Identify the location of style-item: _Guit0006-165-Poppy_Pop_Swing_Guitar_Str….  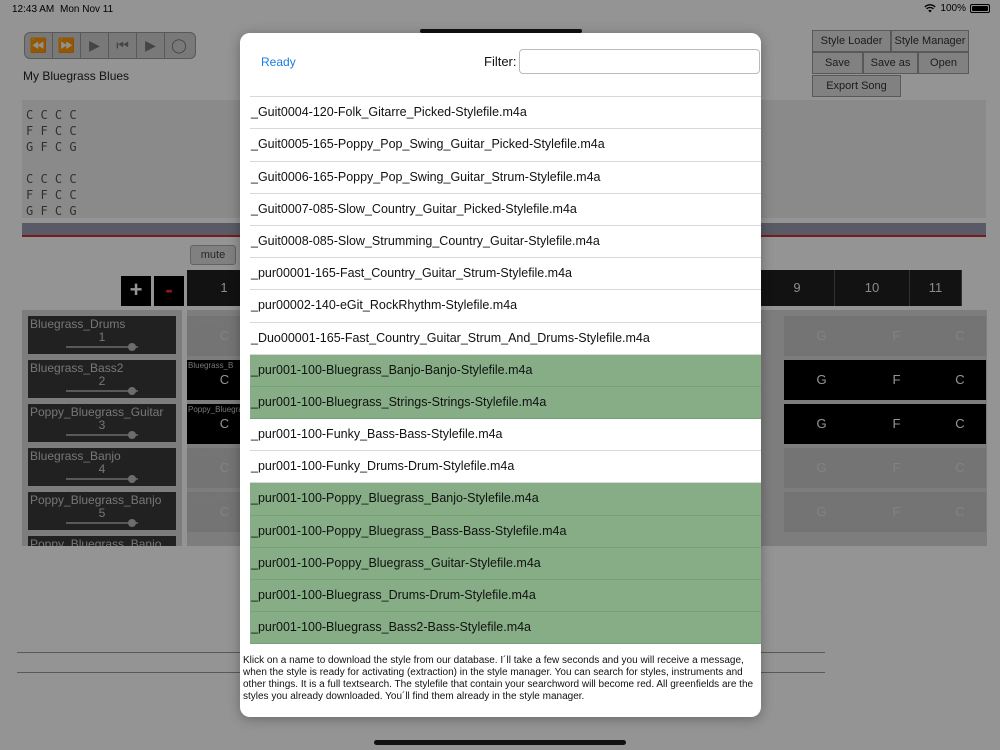
(505, 177).